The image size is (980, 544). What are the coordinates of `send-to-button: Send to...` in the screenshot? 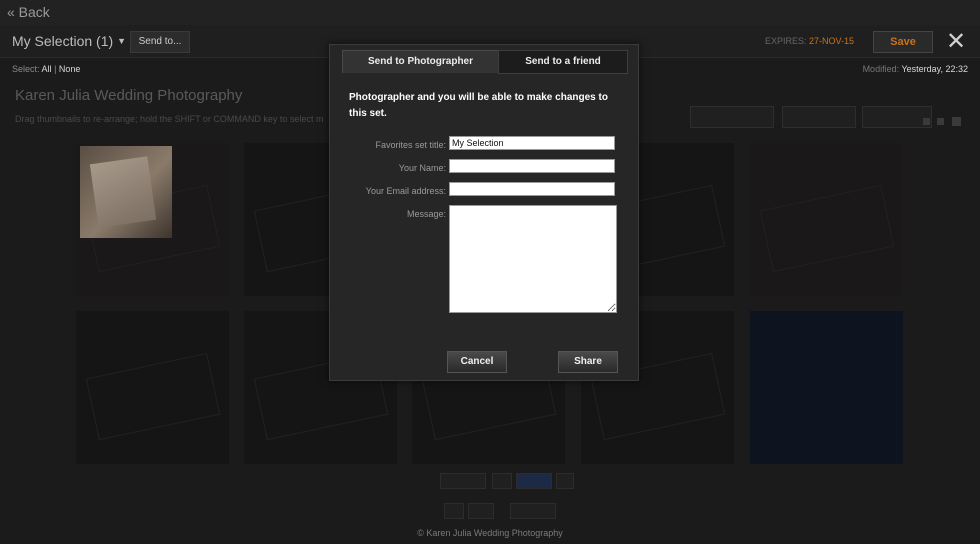 It's located at (160, 42).